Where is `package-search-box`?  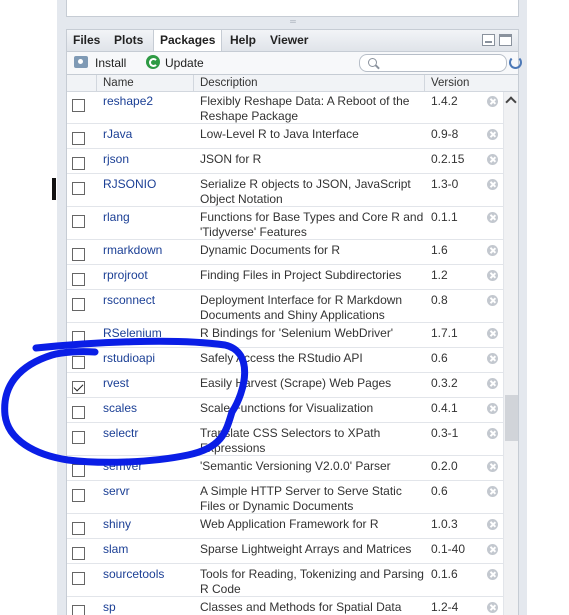
package-search-box is located at coordinates (433, 63).